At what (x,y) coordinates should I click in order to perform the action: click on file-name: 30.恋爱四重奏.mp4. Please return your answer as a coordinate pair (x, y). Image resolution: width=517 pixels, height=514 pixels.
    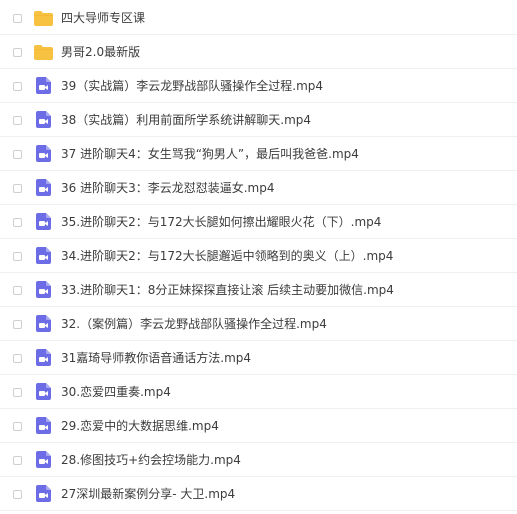
    Looking at the image, I should click on (116, 392).